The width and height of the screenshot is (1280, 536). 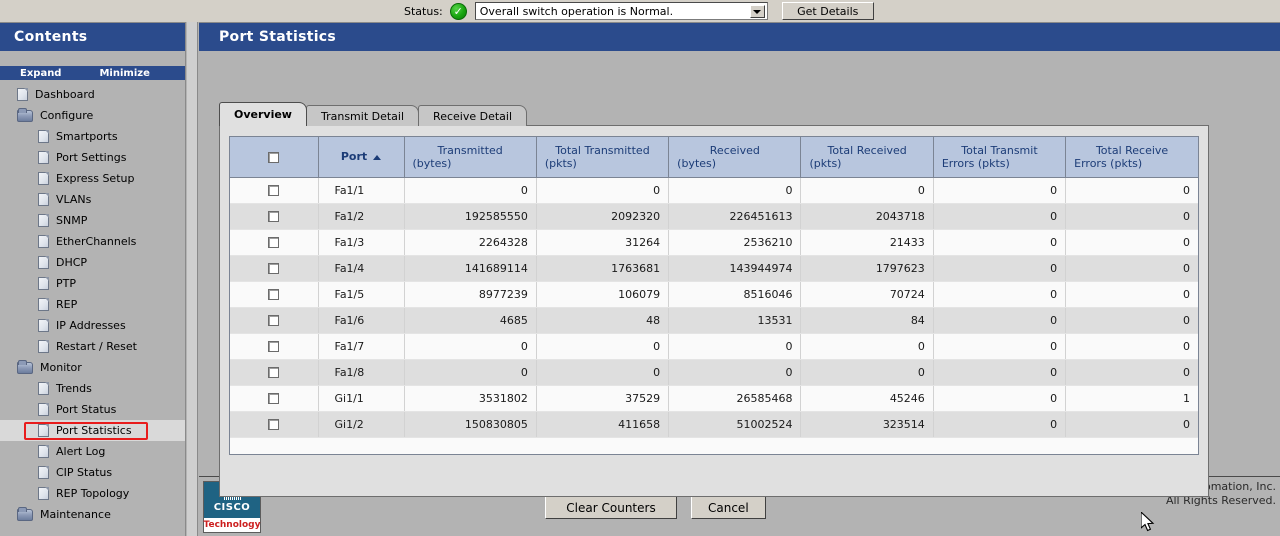 I want to click on sidebar-item-trends: Trends, so click(x=92, y=388).